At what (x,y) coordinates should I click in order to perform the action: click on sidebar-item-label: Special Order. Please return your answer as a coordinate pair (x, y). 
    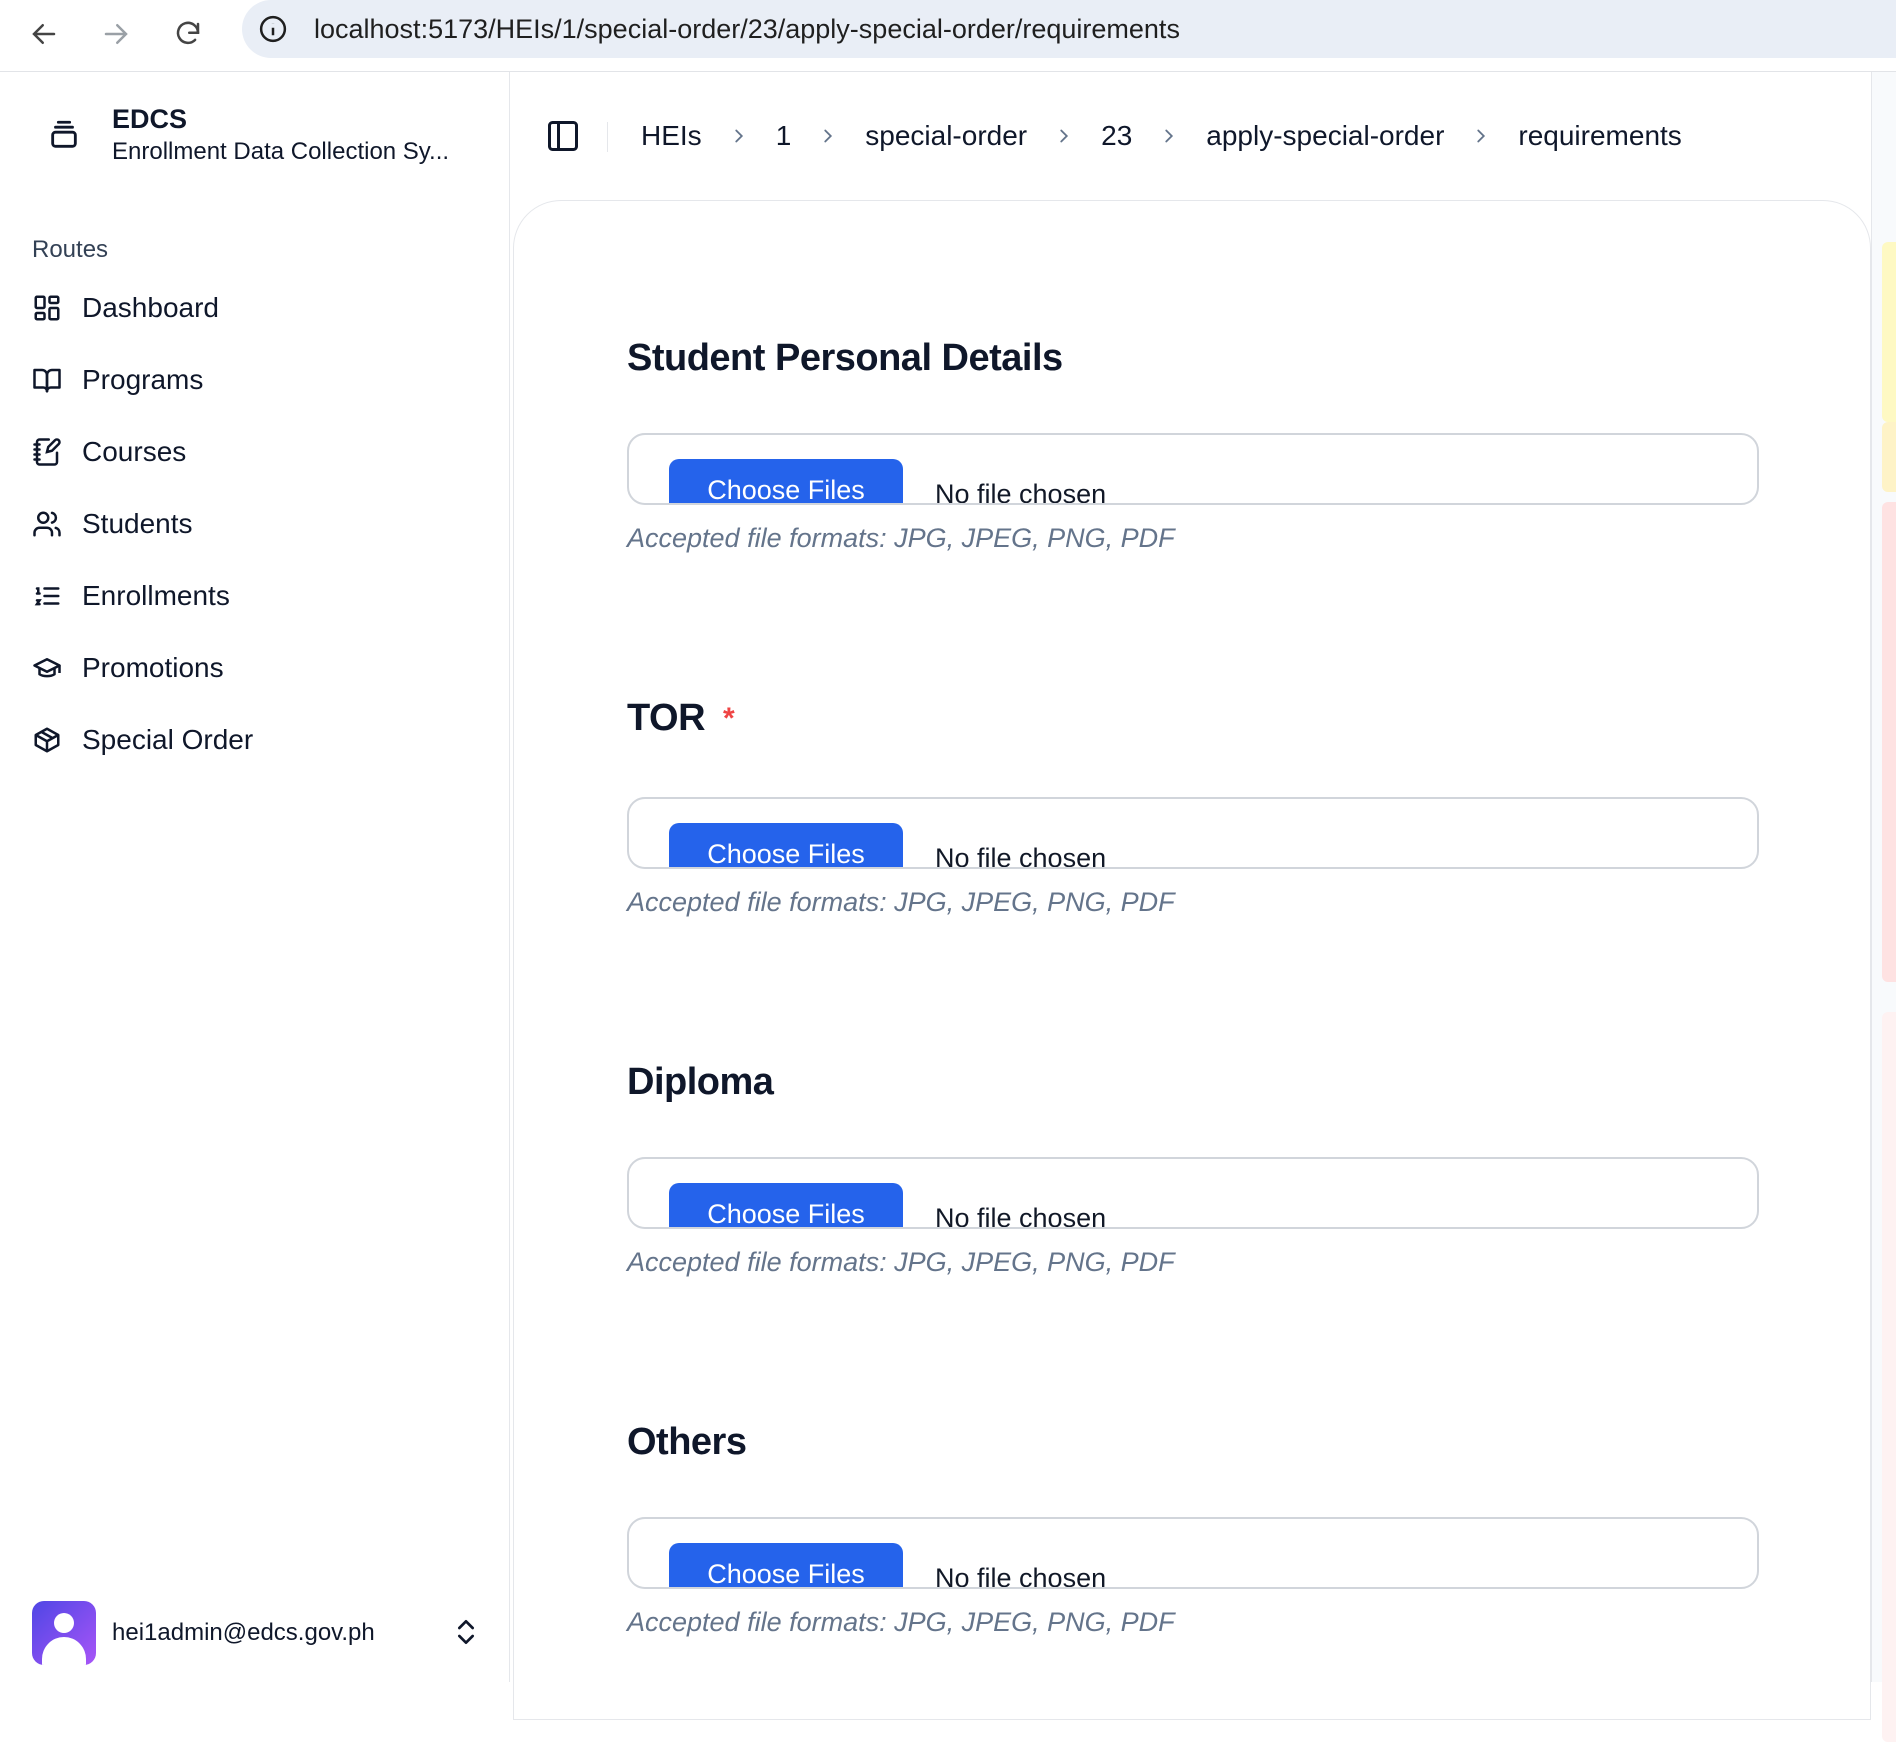
    Looking at the image, I should click on (168, 739).